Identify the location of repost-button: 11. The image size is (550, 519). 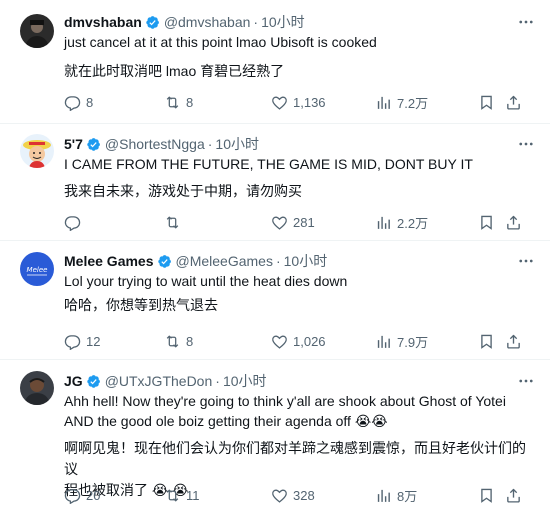
(182, 495).